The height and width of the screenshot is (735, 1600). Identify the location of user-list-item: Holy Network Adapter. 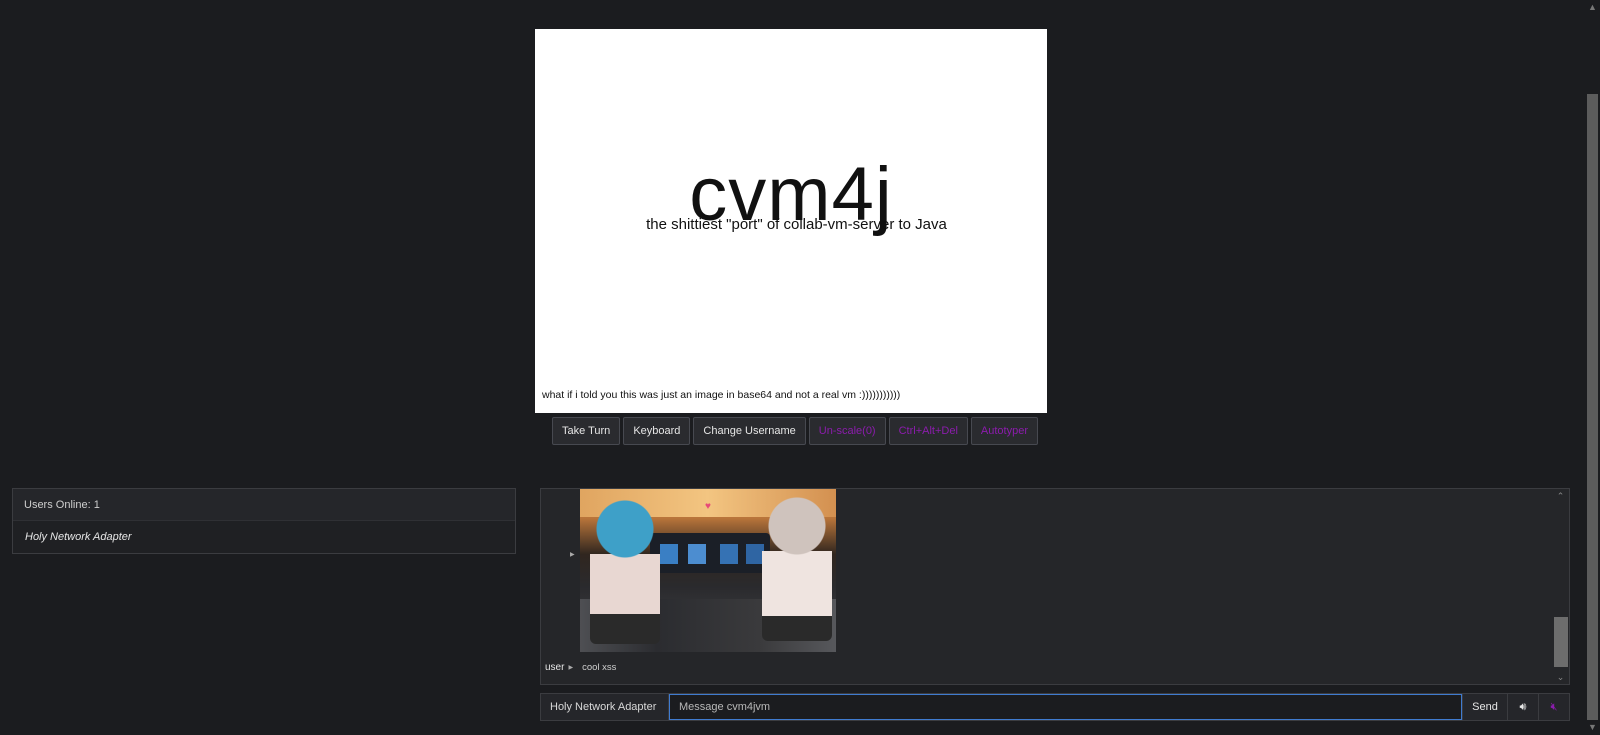
(264, 537).